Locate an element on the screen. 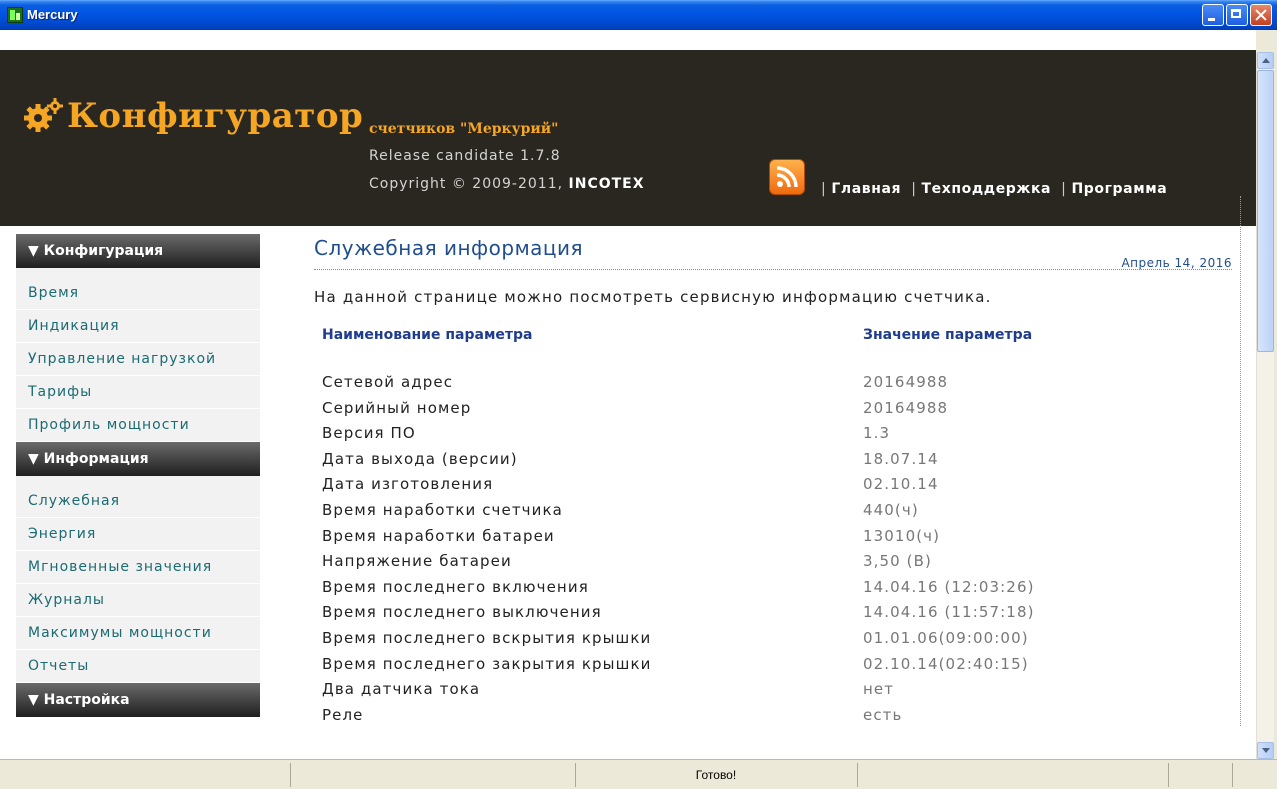 This screenshot has height=789, width=1277. param-value: 13010(ч) is located at coordinates (902, 535).